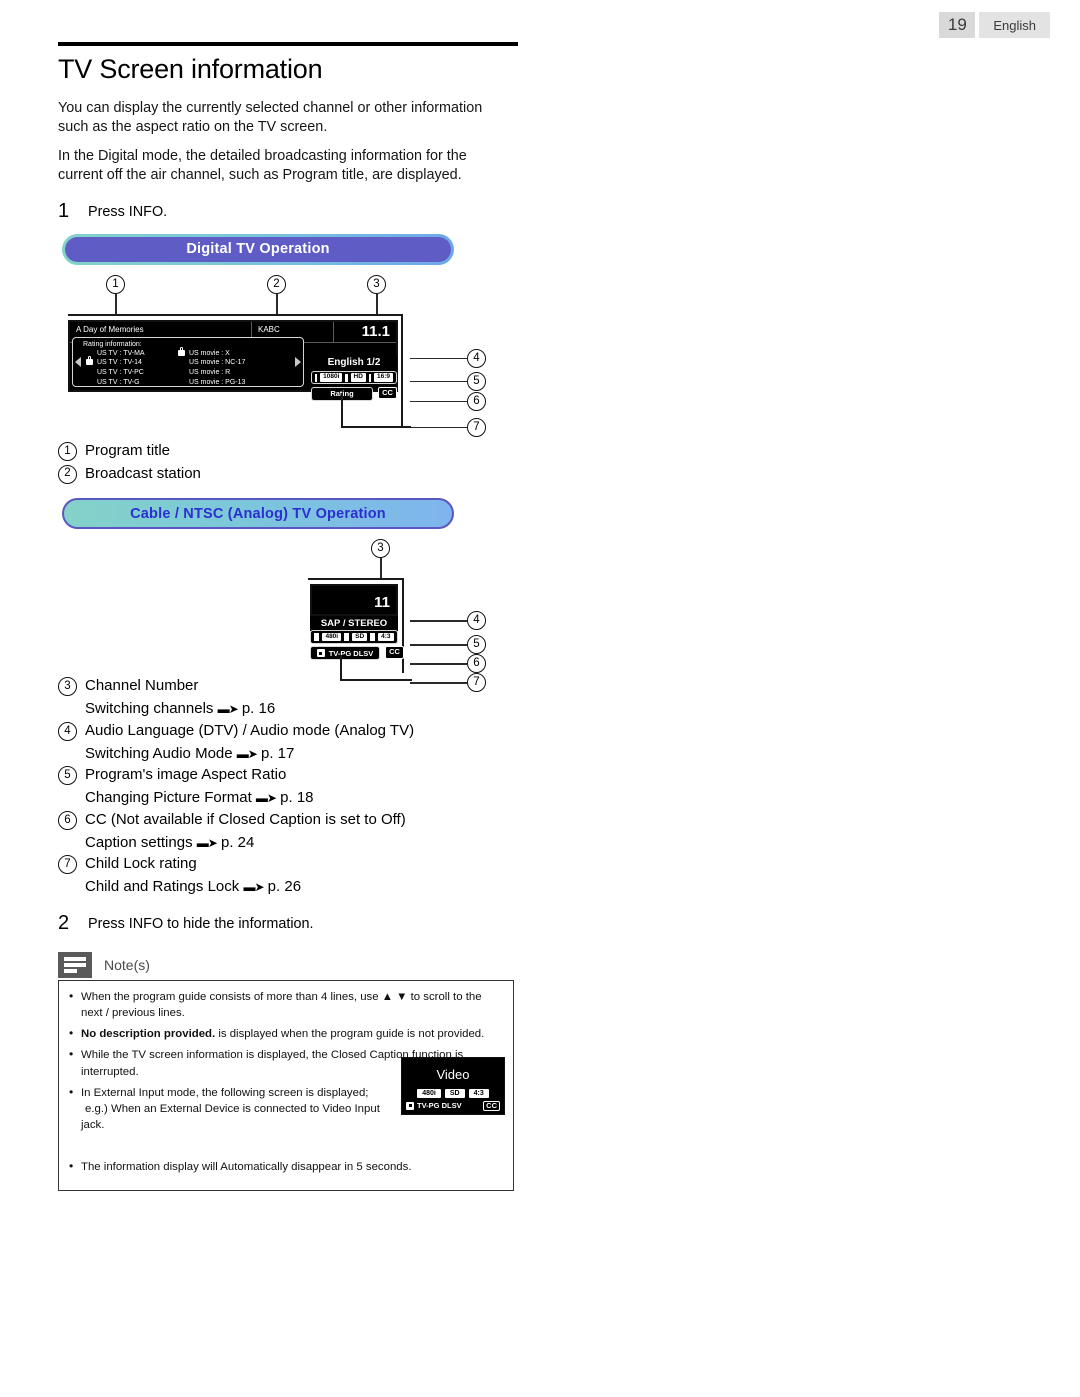 The width and height of the screenshot is (1080, 1397). I want to click on rating-line: US movie : R, so click(221, 373).